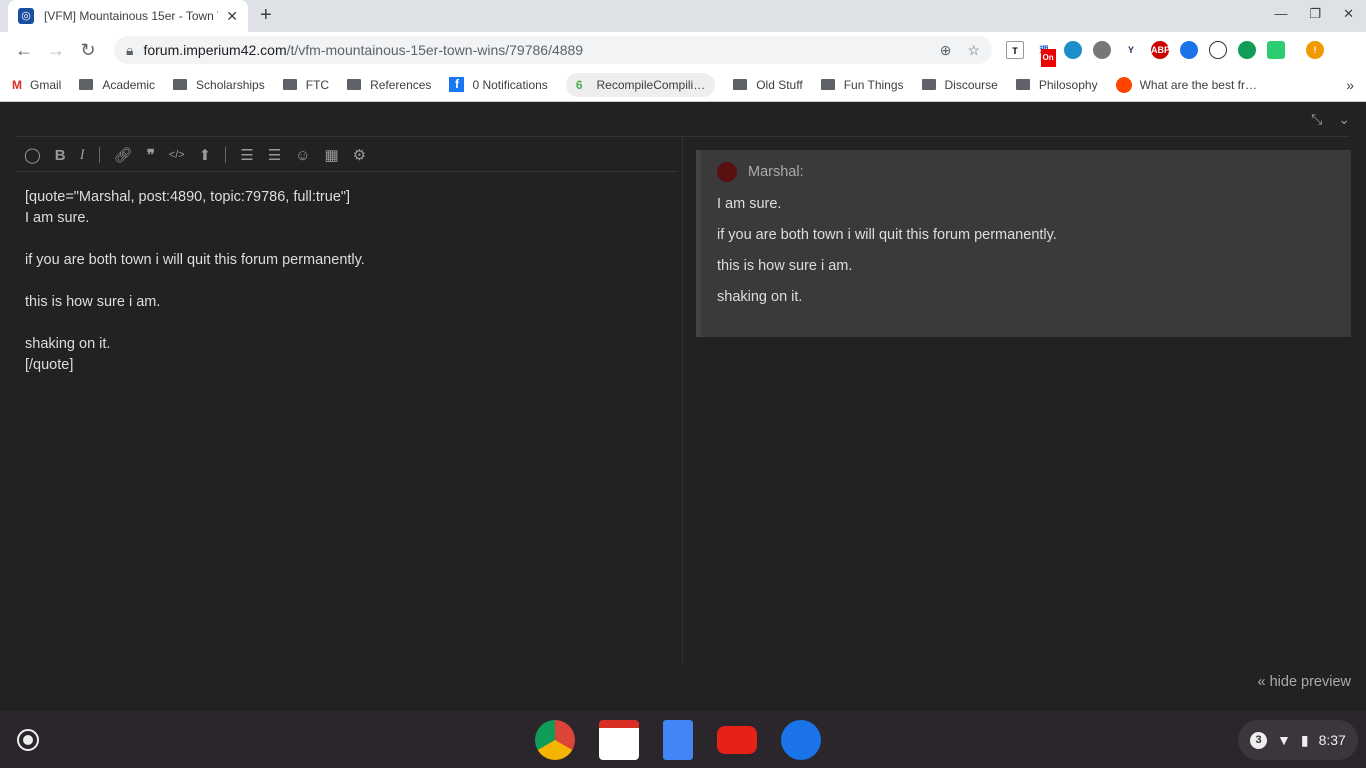 The width and height of the screenshot is (1366, 768). I want to click on extension-globe-icon, so click(1189, 50).